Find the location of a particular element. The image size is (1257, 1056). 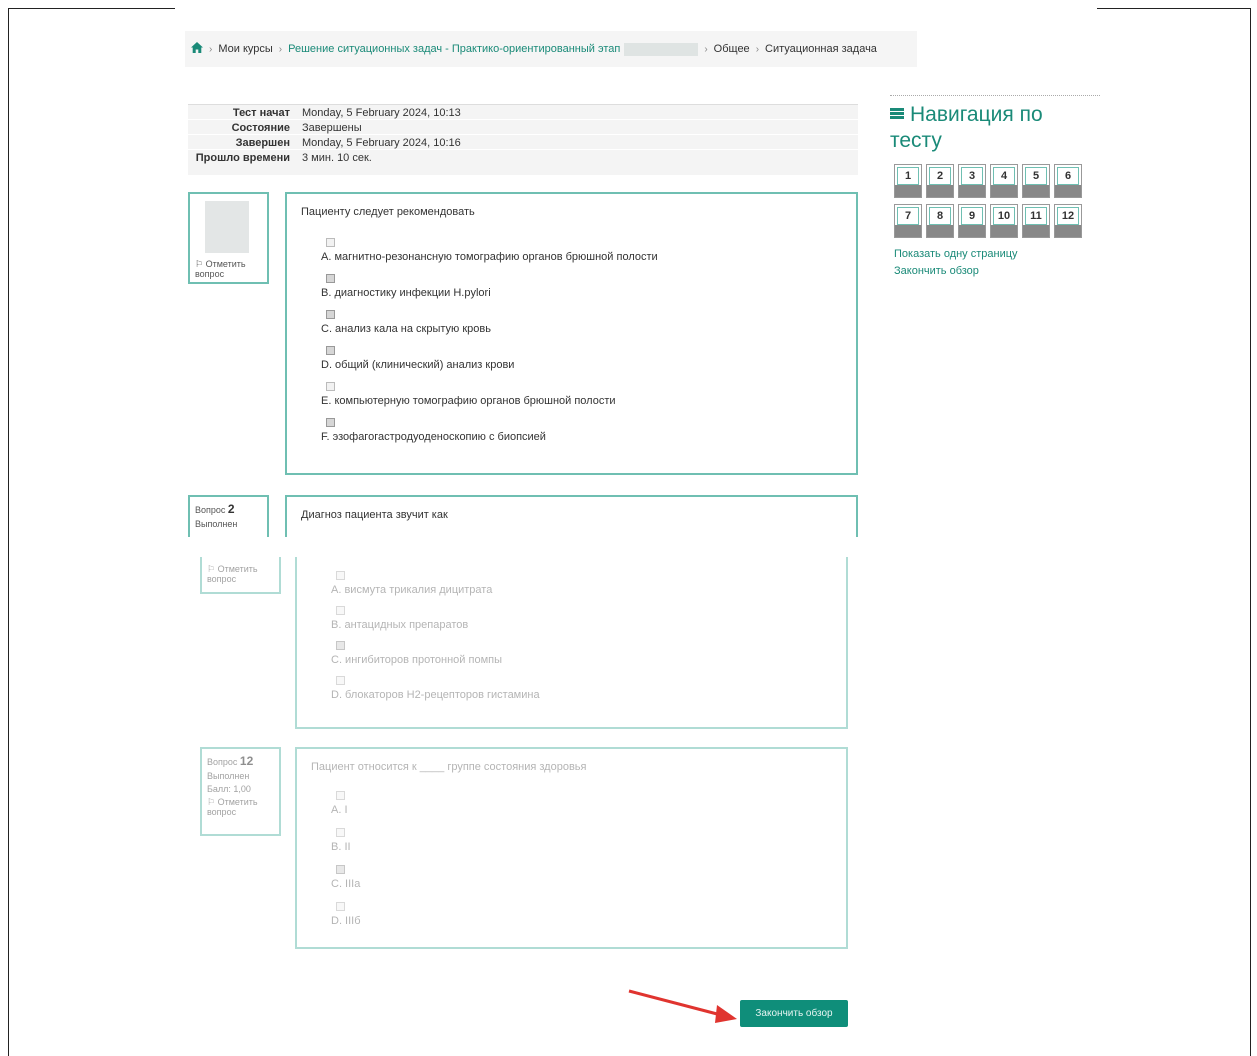

summary-label: Прошло времени is located at coordinates (242, 158).